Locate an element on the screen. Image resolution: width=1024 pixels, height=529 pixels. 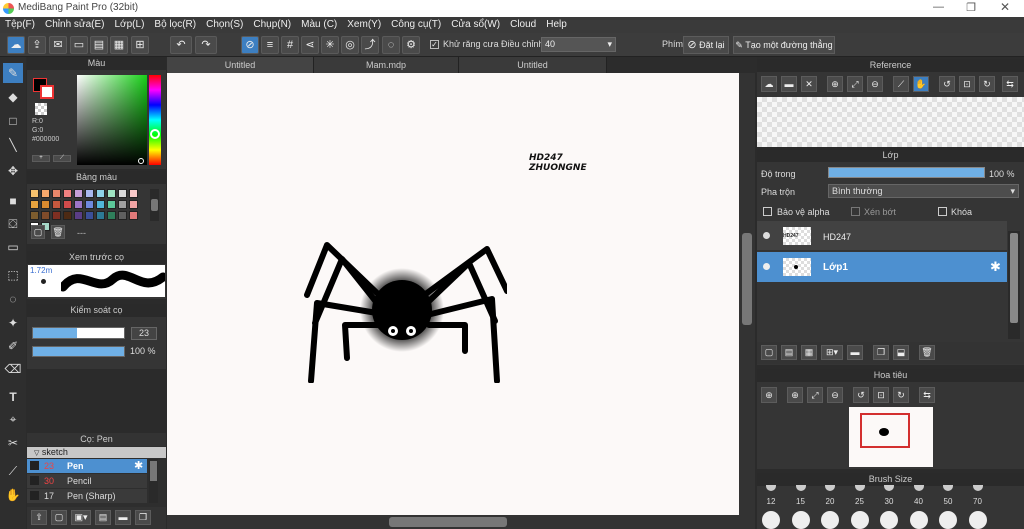
brush-list-scrollbar is located at coordinates (153, 481).